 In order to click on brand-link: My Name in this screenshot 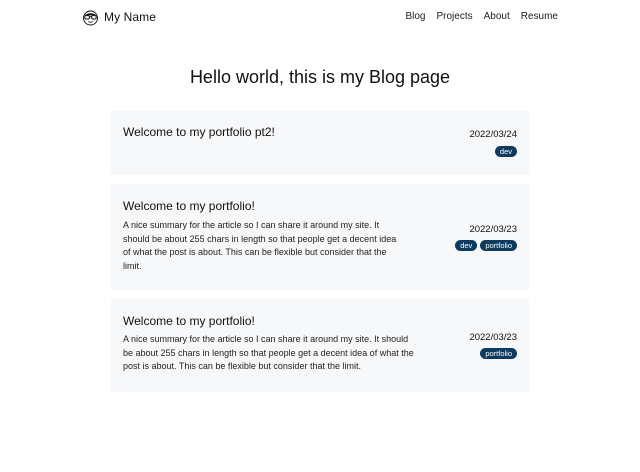, I will do `click(119, 17)`.